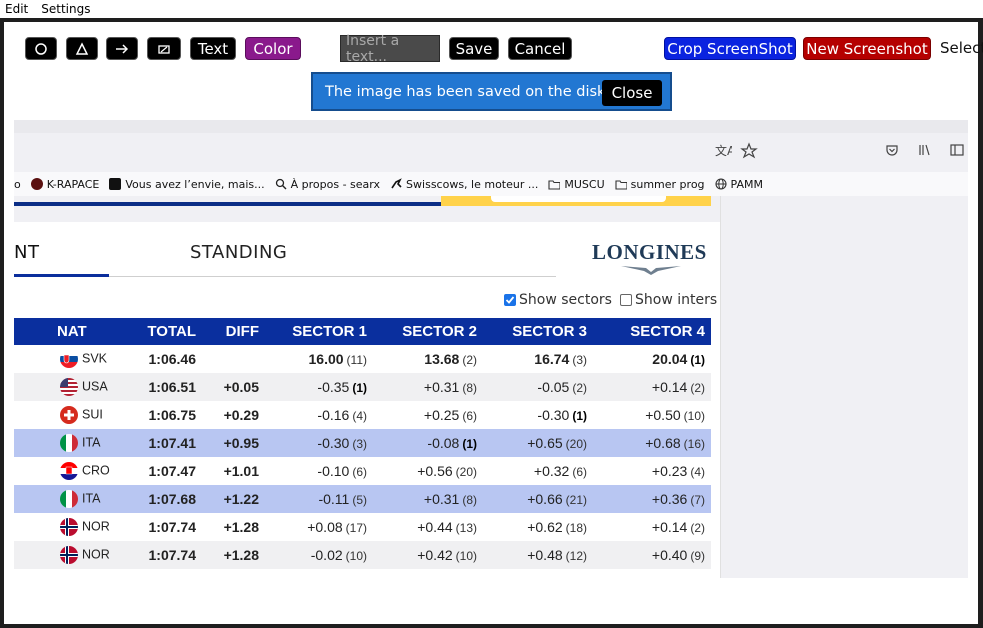 This screenshot has height=628, width=983. What do you see at coordinates (538, 387) in the screenshot?
I see `sector3-cell: -0.05 (2)` at bounding box center [538, 387].